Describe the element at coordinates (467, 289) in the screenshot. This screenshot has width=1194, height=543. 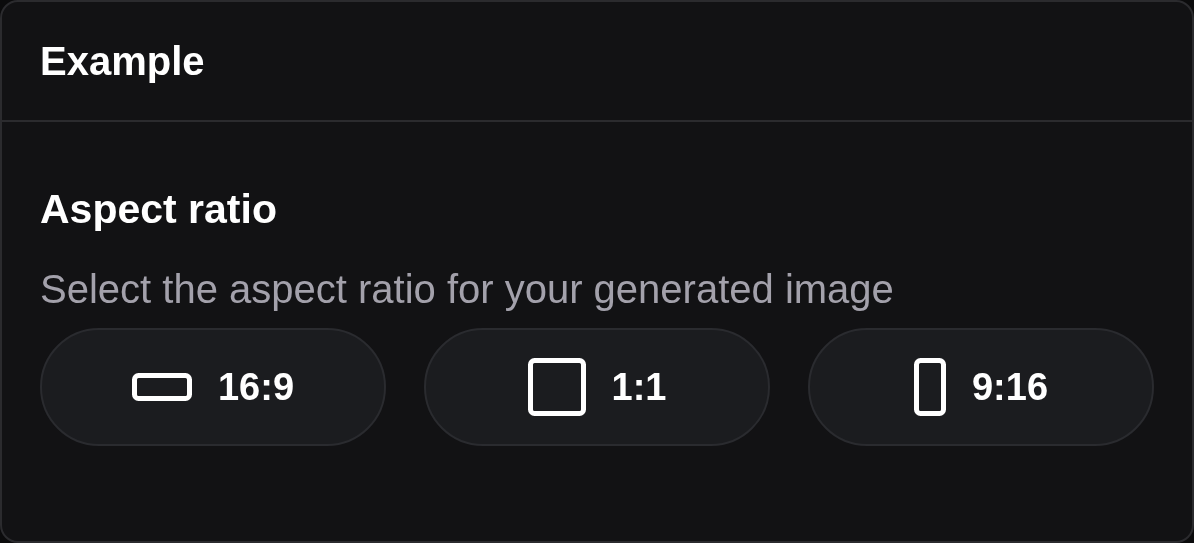
I see `section-description: Select the aspect ratio for your generated image` at that location.